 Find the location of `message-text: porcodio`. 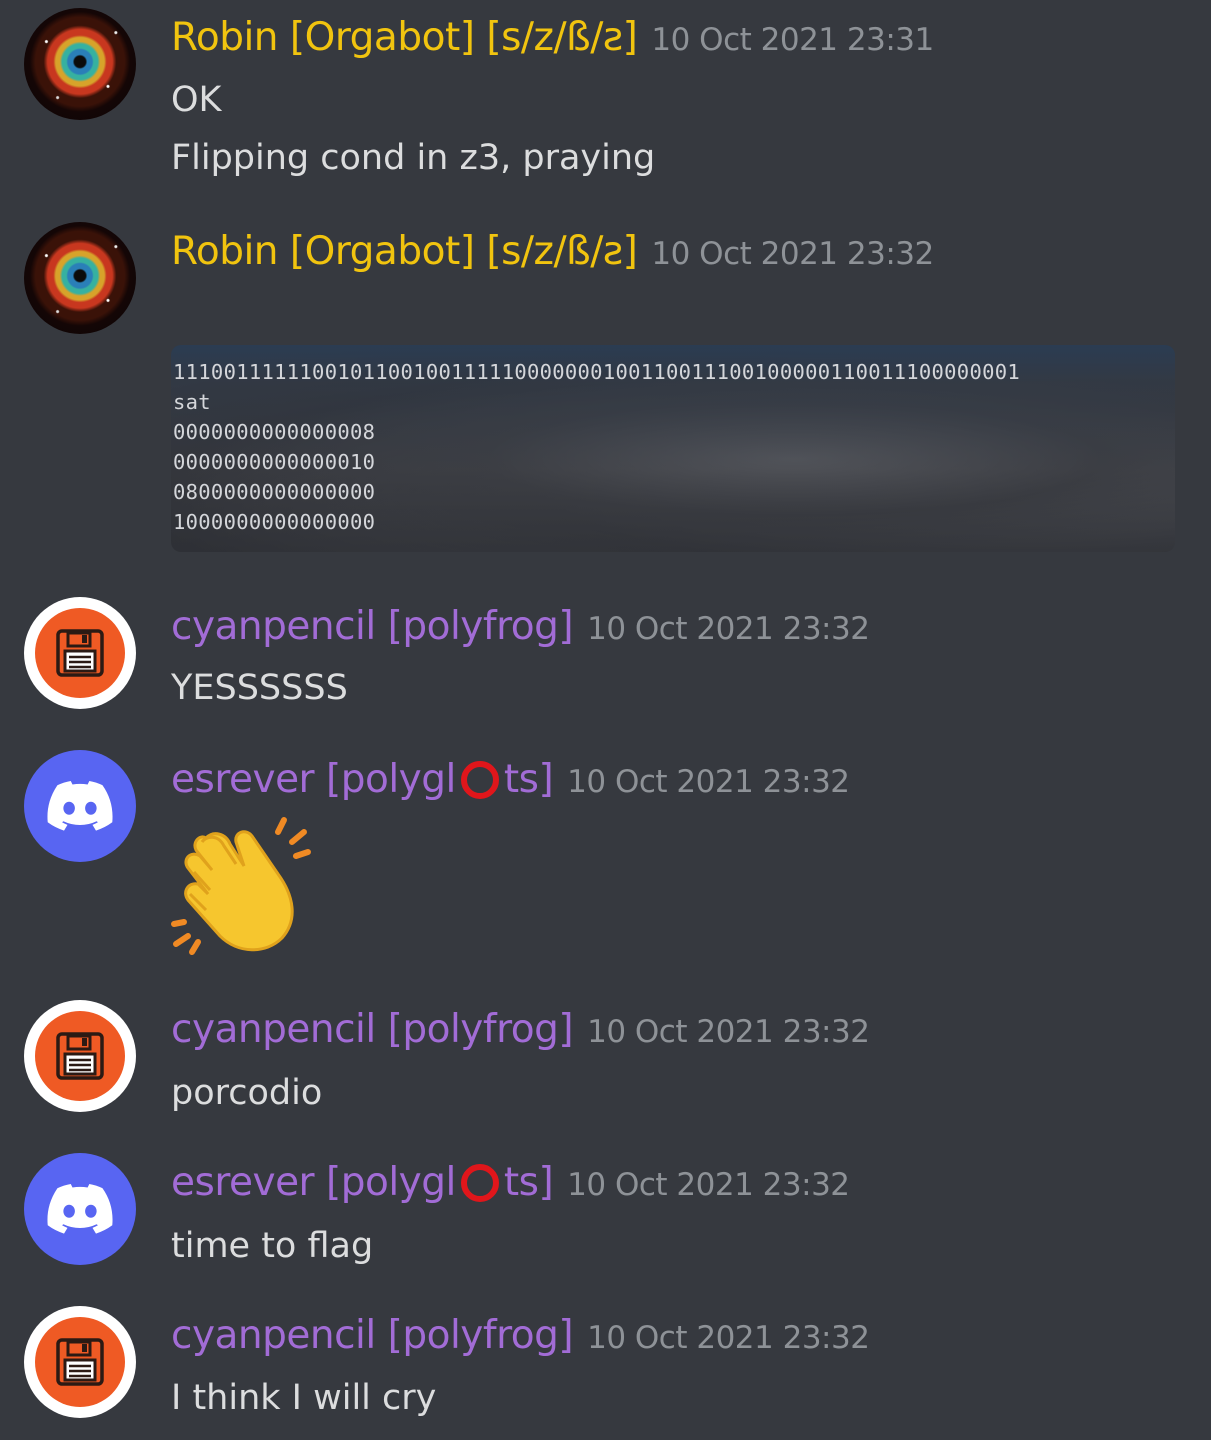

message-text: porcodio is located at coordinates (247, 1093).